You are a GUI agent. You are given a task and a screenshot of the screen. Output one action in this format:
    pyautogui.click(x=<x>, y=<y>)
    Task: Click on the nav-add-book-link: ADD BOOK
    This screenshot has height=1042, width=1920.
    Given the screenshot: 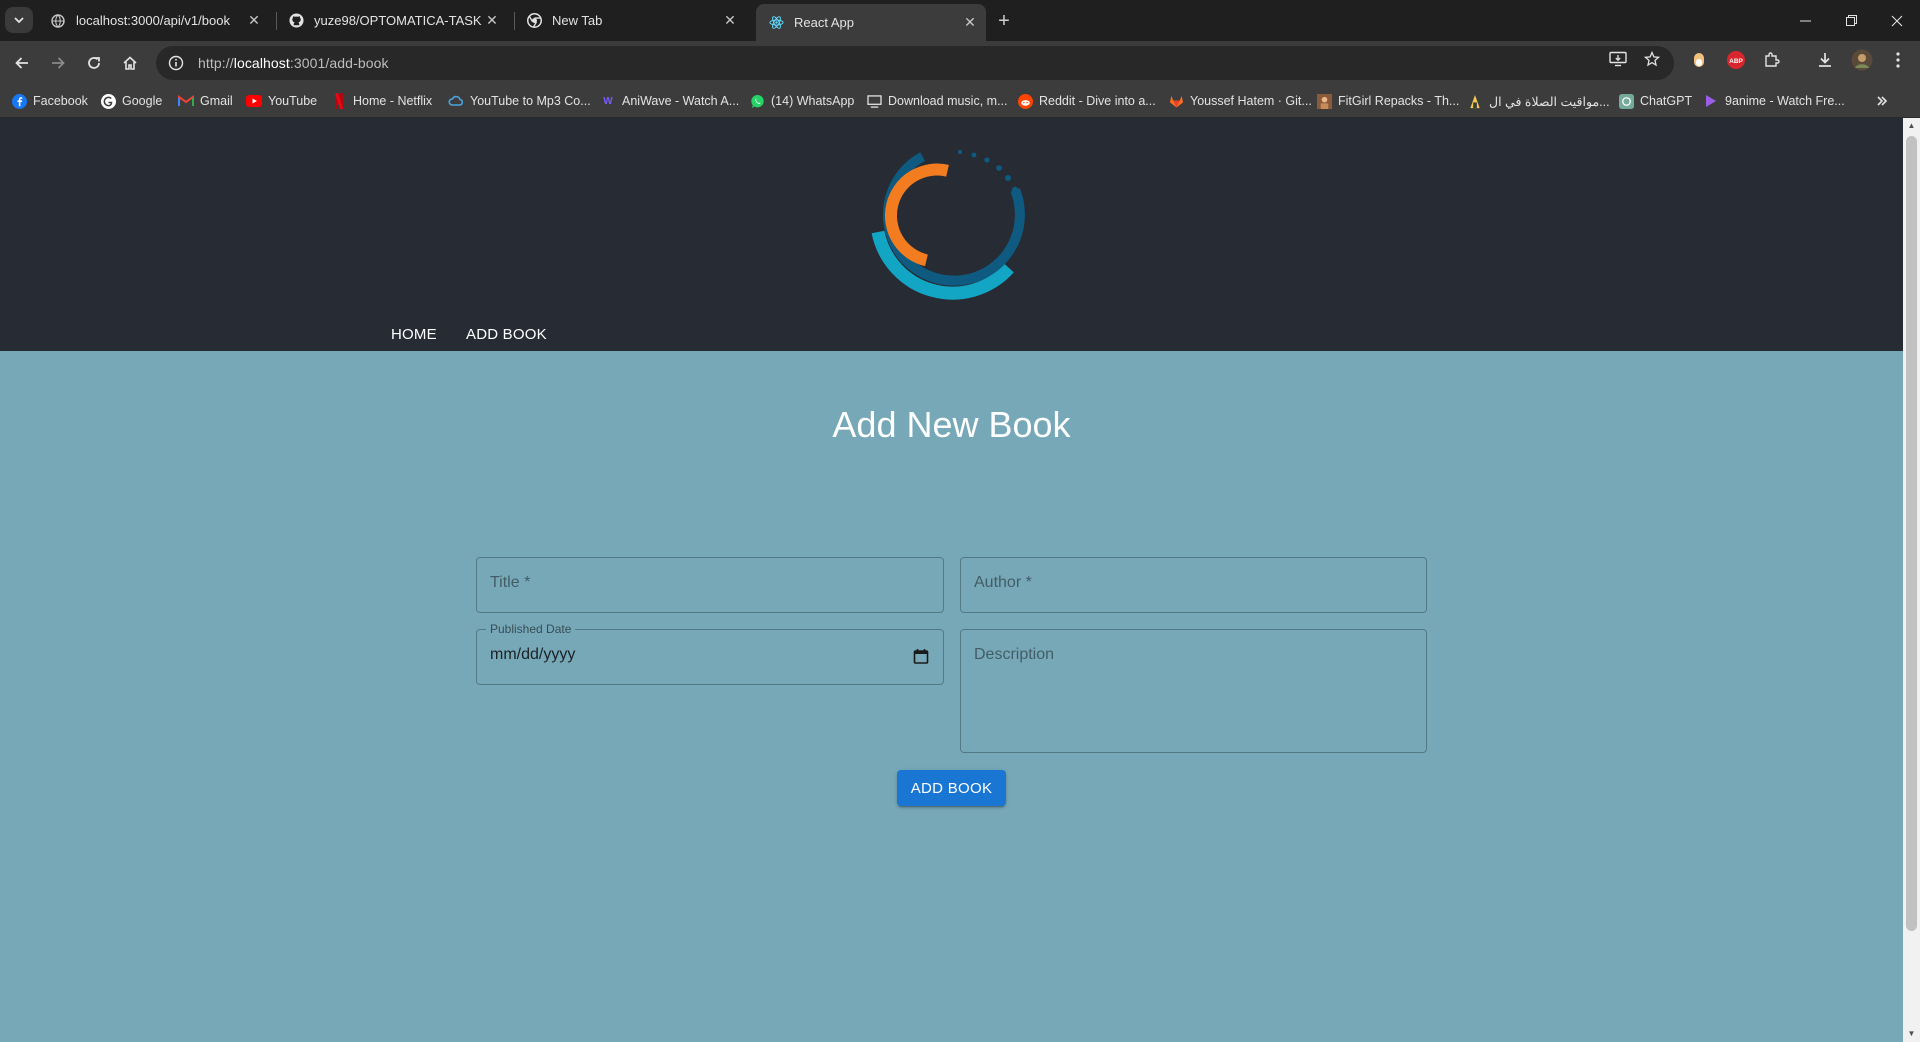 What is the action you would take?
    pyautogui.click(x=506, y=334)
    